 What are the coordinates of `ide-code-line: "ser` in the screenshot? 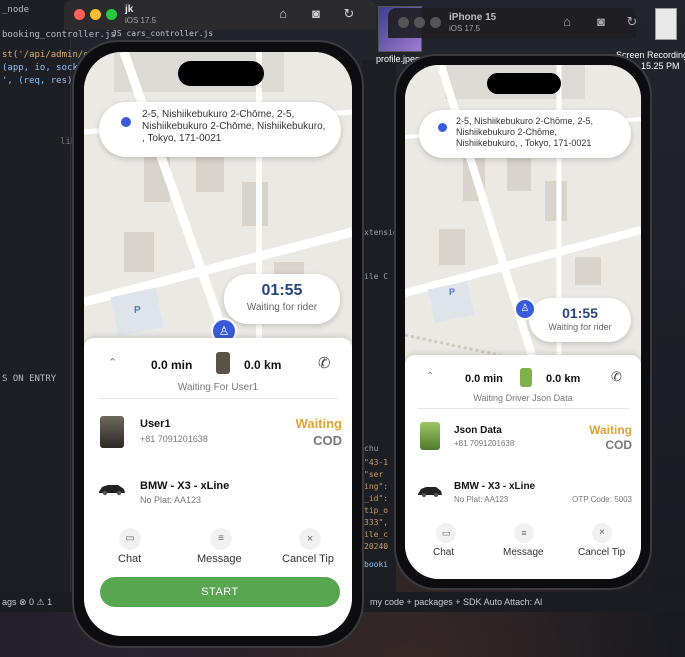 It's located at (374, 474).